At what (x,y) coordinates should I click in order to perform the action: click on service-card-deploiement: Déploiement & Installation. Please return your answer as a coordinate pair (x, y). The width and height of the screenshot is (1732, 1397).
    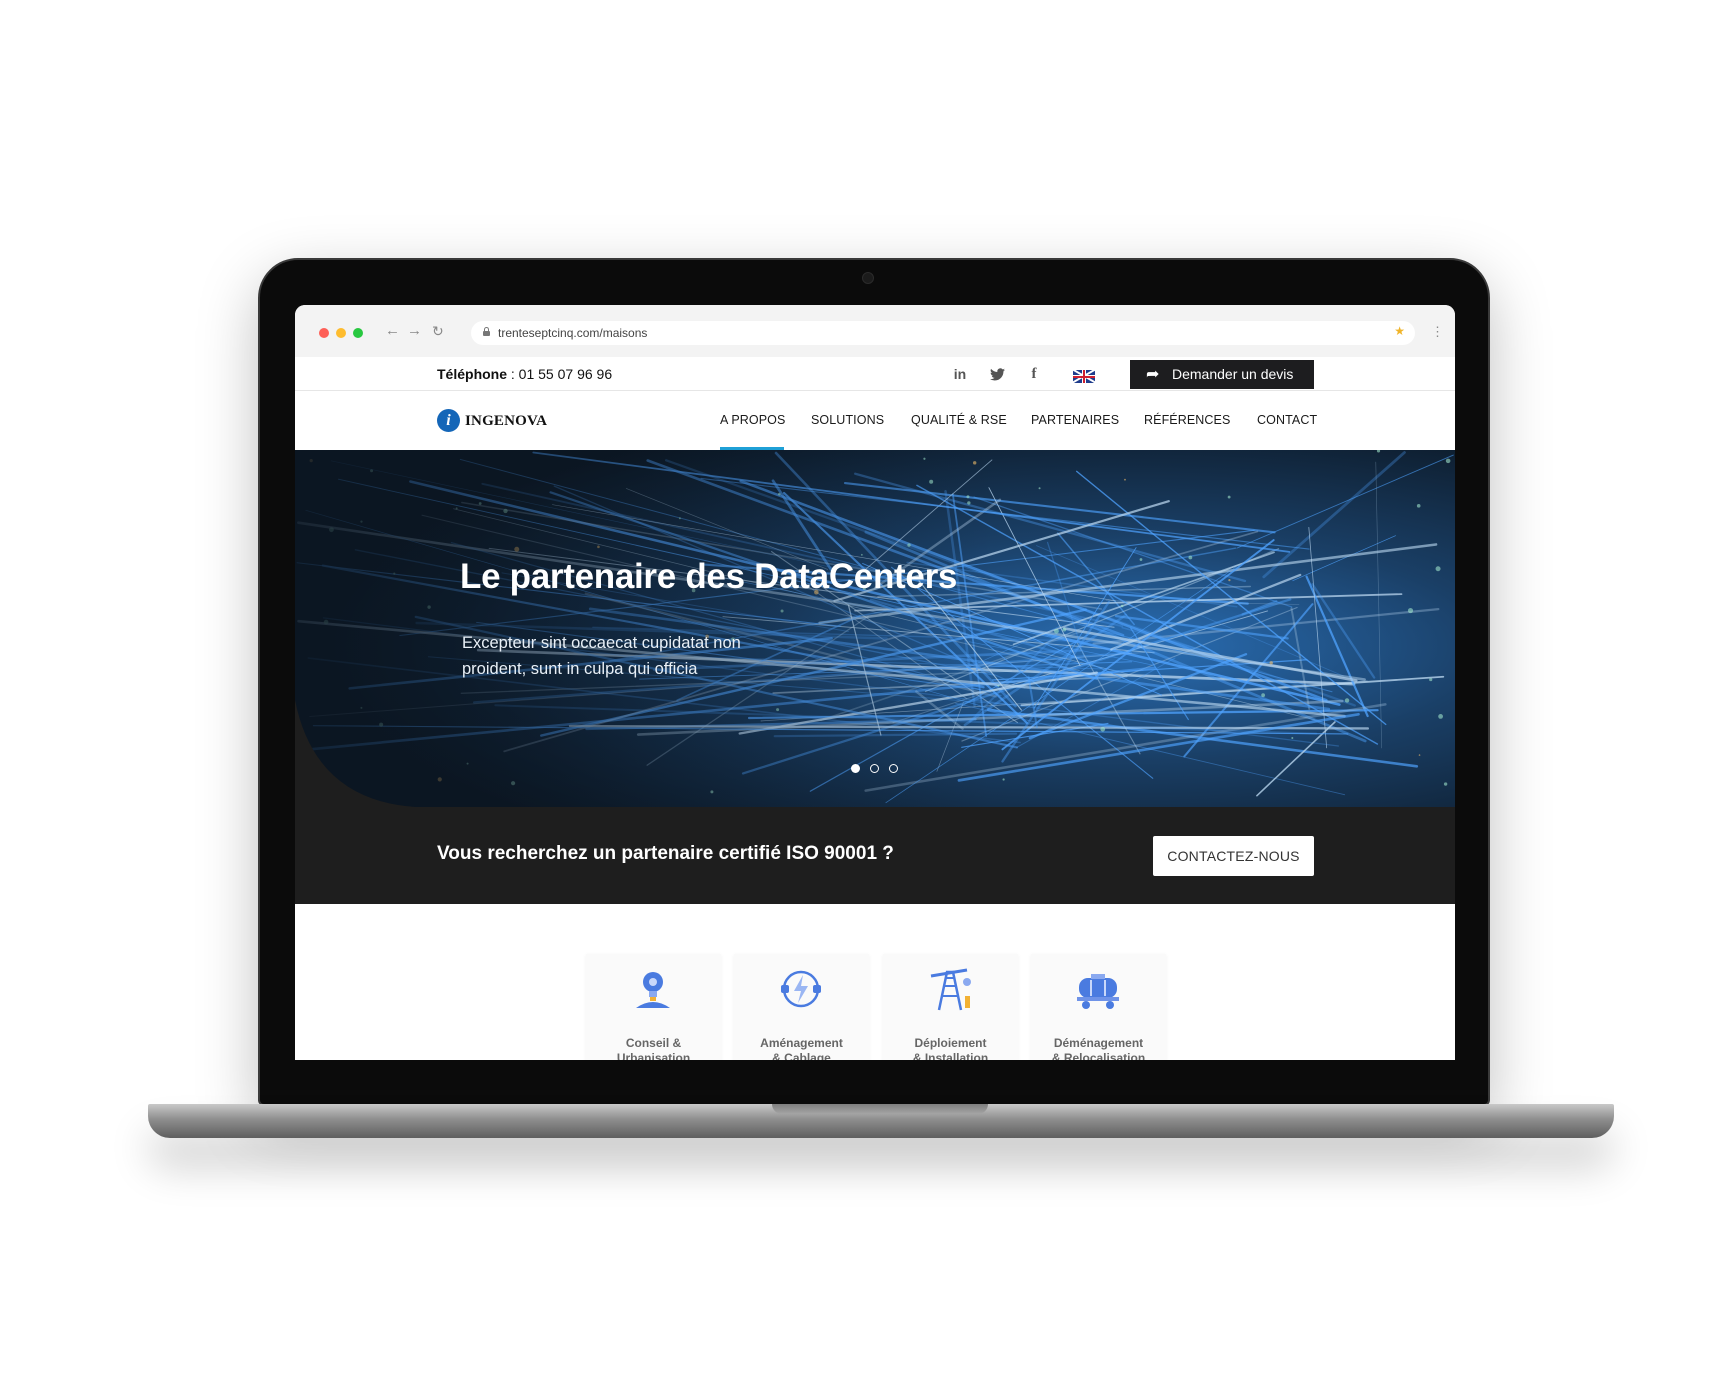
    Looking at the image, I should click on (950, 1007).